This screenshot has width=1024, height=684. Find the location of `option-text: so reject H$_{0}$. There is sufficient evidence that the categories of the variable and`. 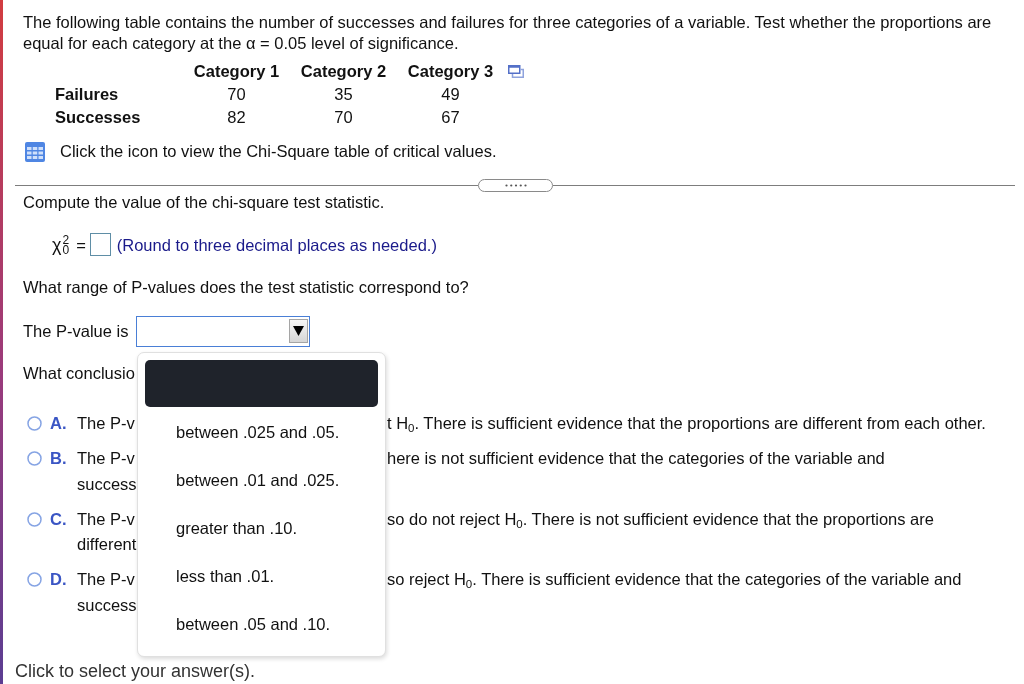

option-text: so reject H$_{0}$. There is sufficient evidence that the categories of the variable and is located at coordinates (674, 580).